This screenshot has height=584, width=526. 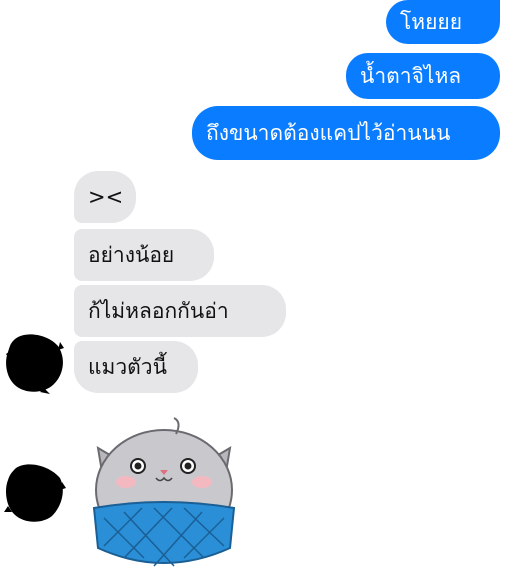 I want to click on message-text: แมวตัวนี้, so click(x=127, y=366).